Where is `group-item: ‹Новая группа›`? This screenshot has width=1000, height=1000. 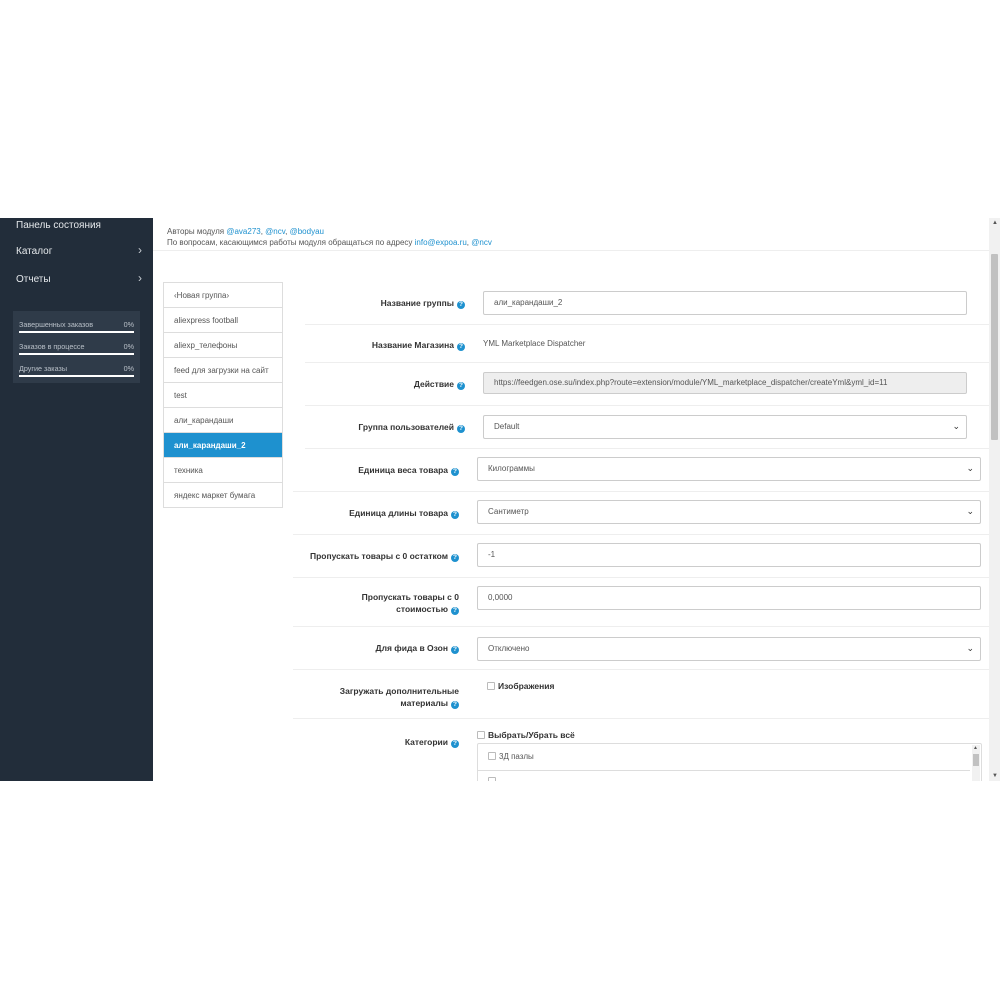
group-item: ‹Новая группа› is located at coordinates (223, 295).